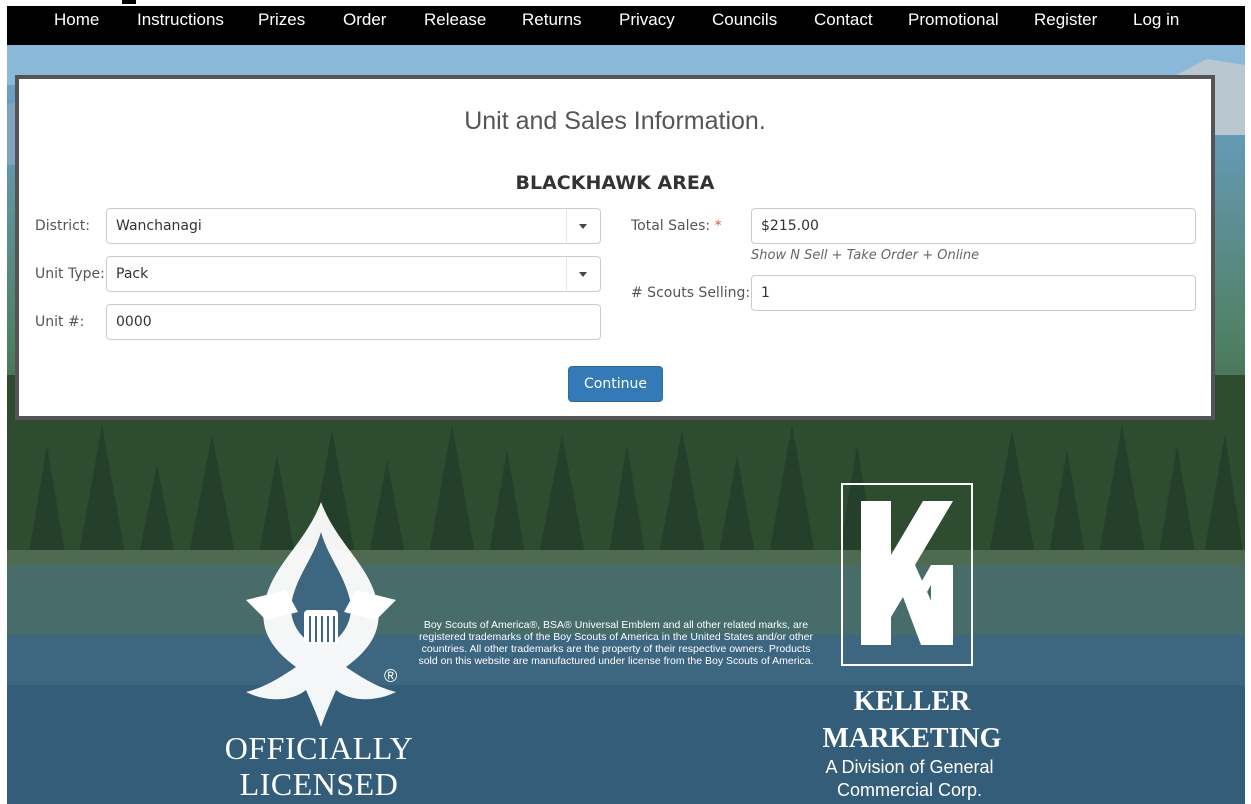 This screenshot has height=804, width=1251. I want to click on keller-line1: KELLER, so click(912, 701).